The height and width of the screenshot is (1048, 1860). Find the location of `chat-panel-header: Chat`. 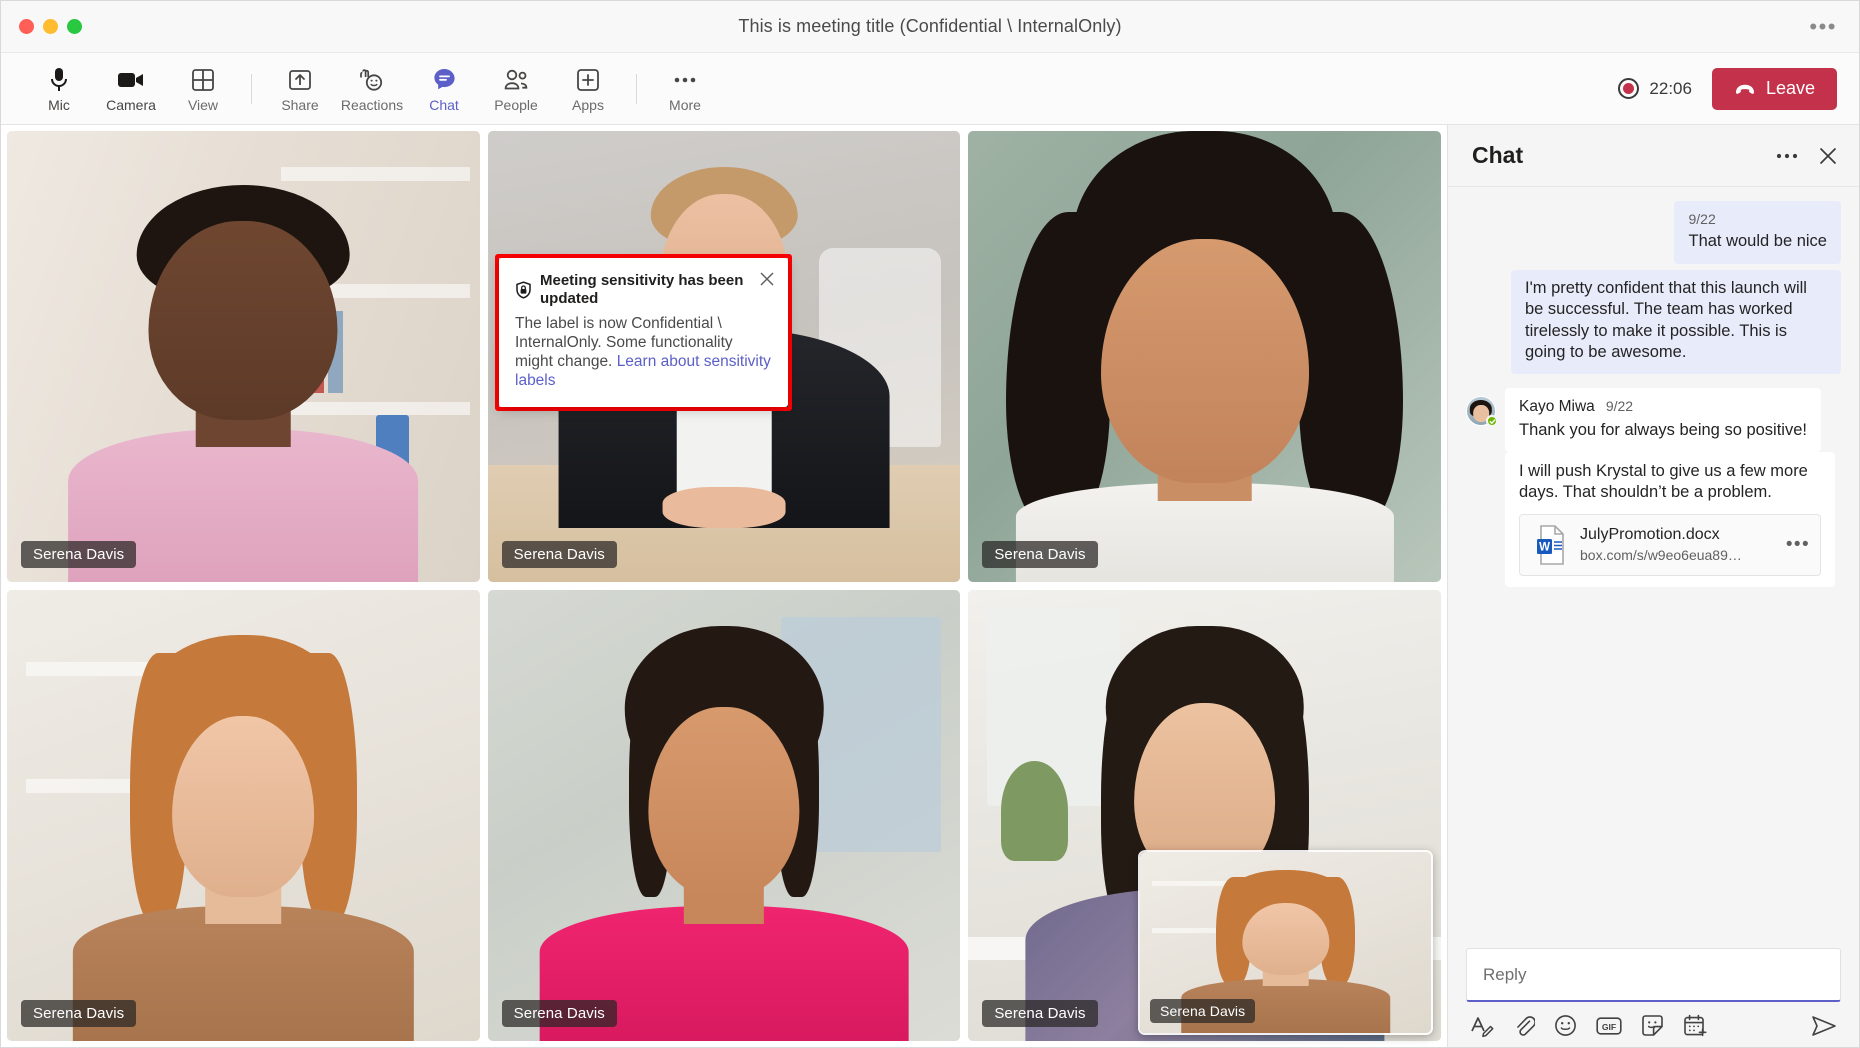

chat-panel-header: Chat is located at coordinates (1653, 156).